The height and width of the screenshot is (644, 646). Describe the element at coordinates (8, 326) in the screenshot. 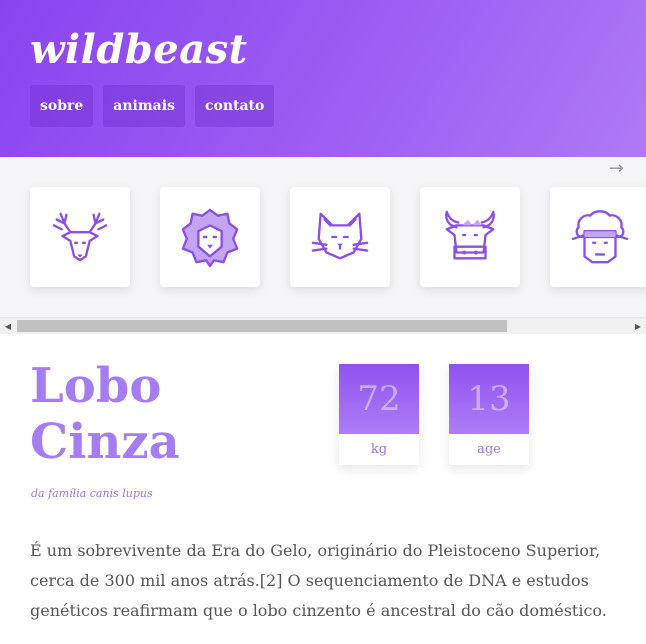

I see `scroll-left-arrow-icon: ◀` at that location.